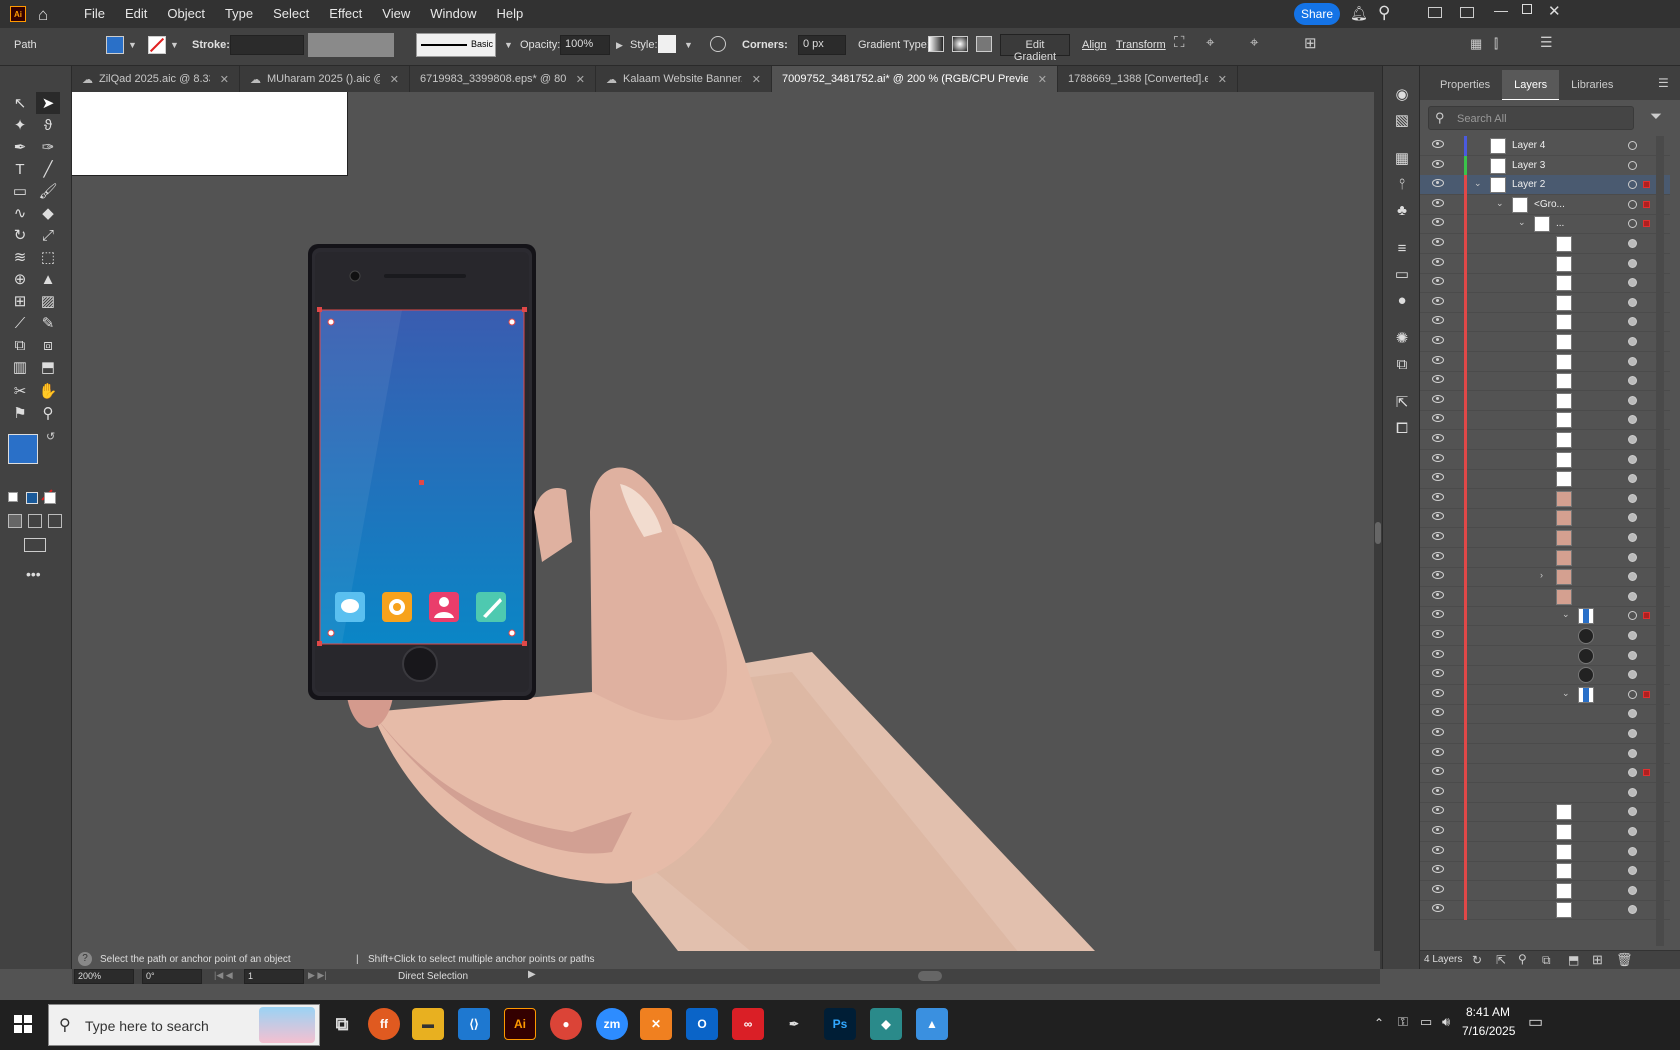 This screenshot has height=1050, width=1680. Describe the element at coordinates (342, 1024) in the screenshot. I see `task-view-icon: ⧉` at that location.